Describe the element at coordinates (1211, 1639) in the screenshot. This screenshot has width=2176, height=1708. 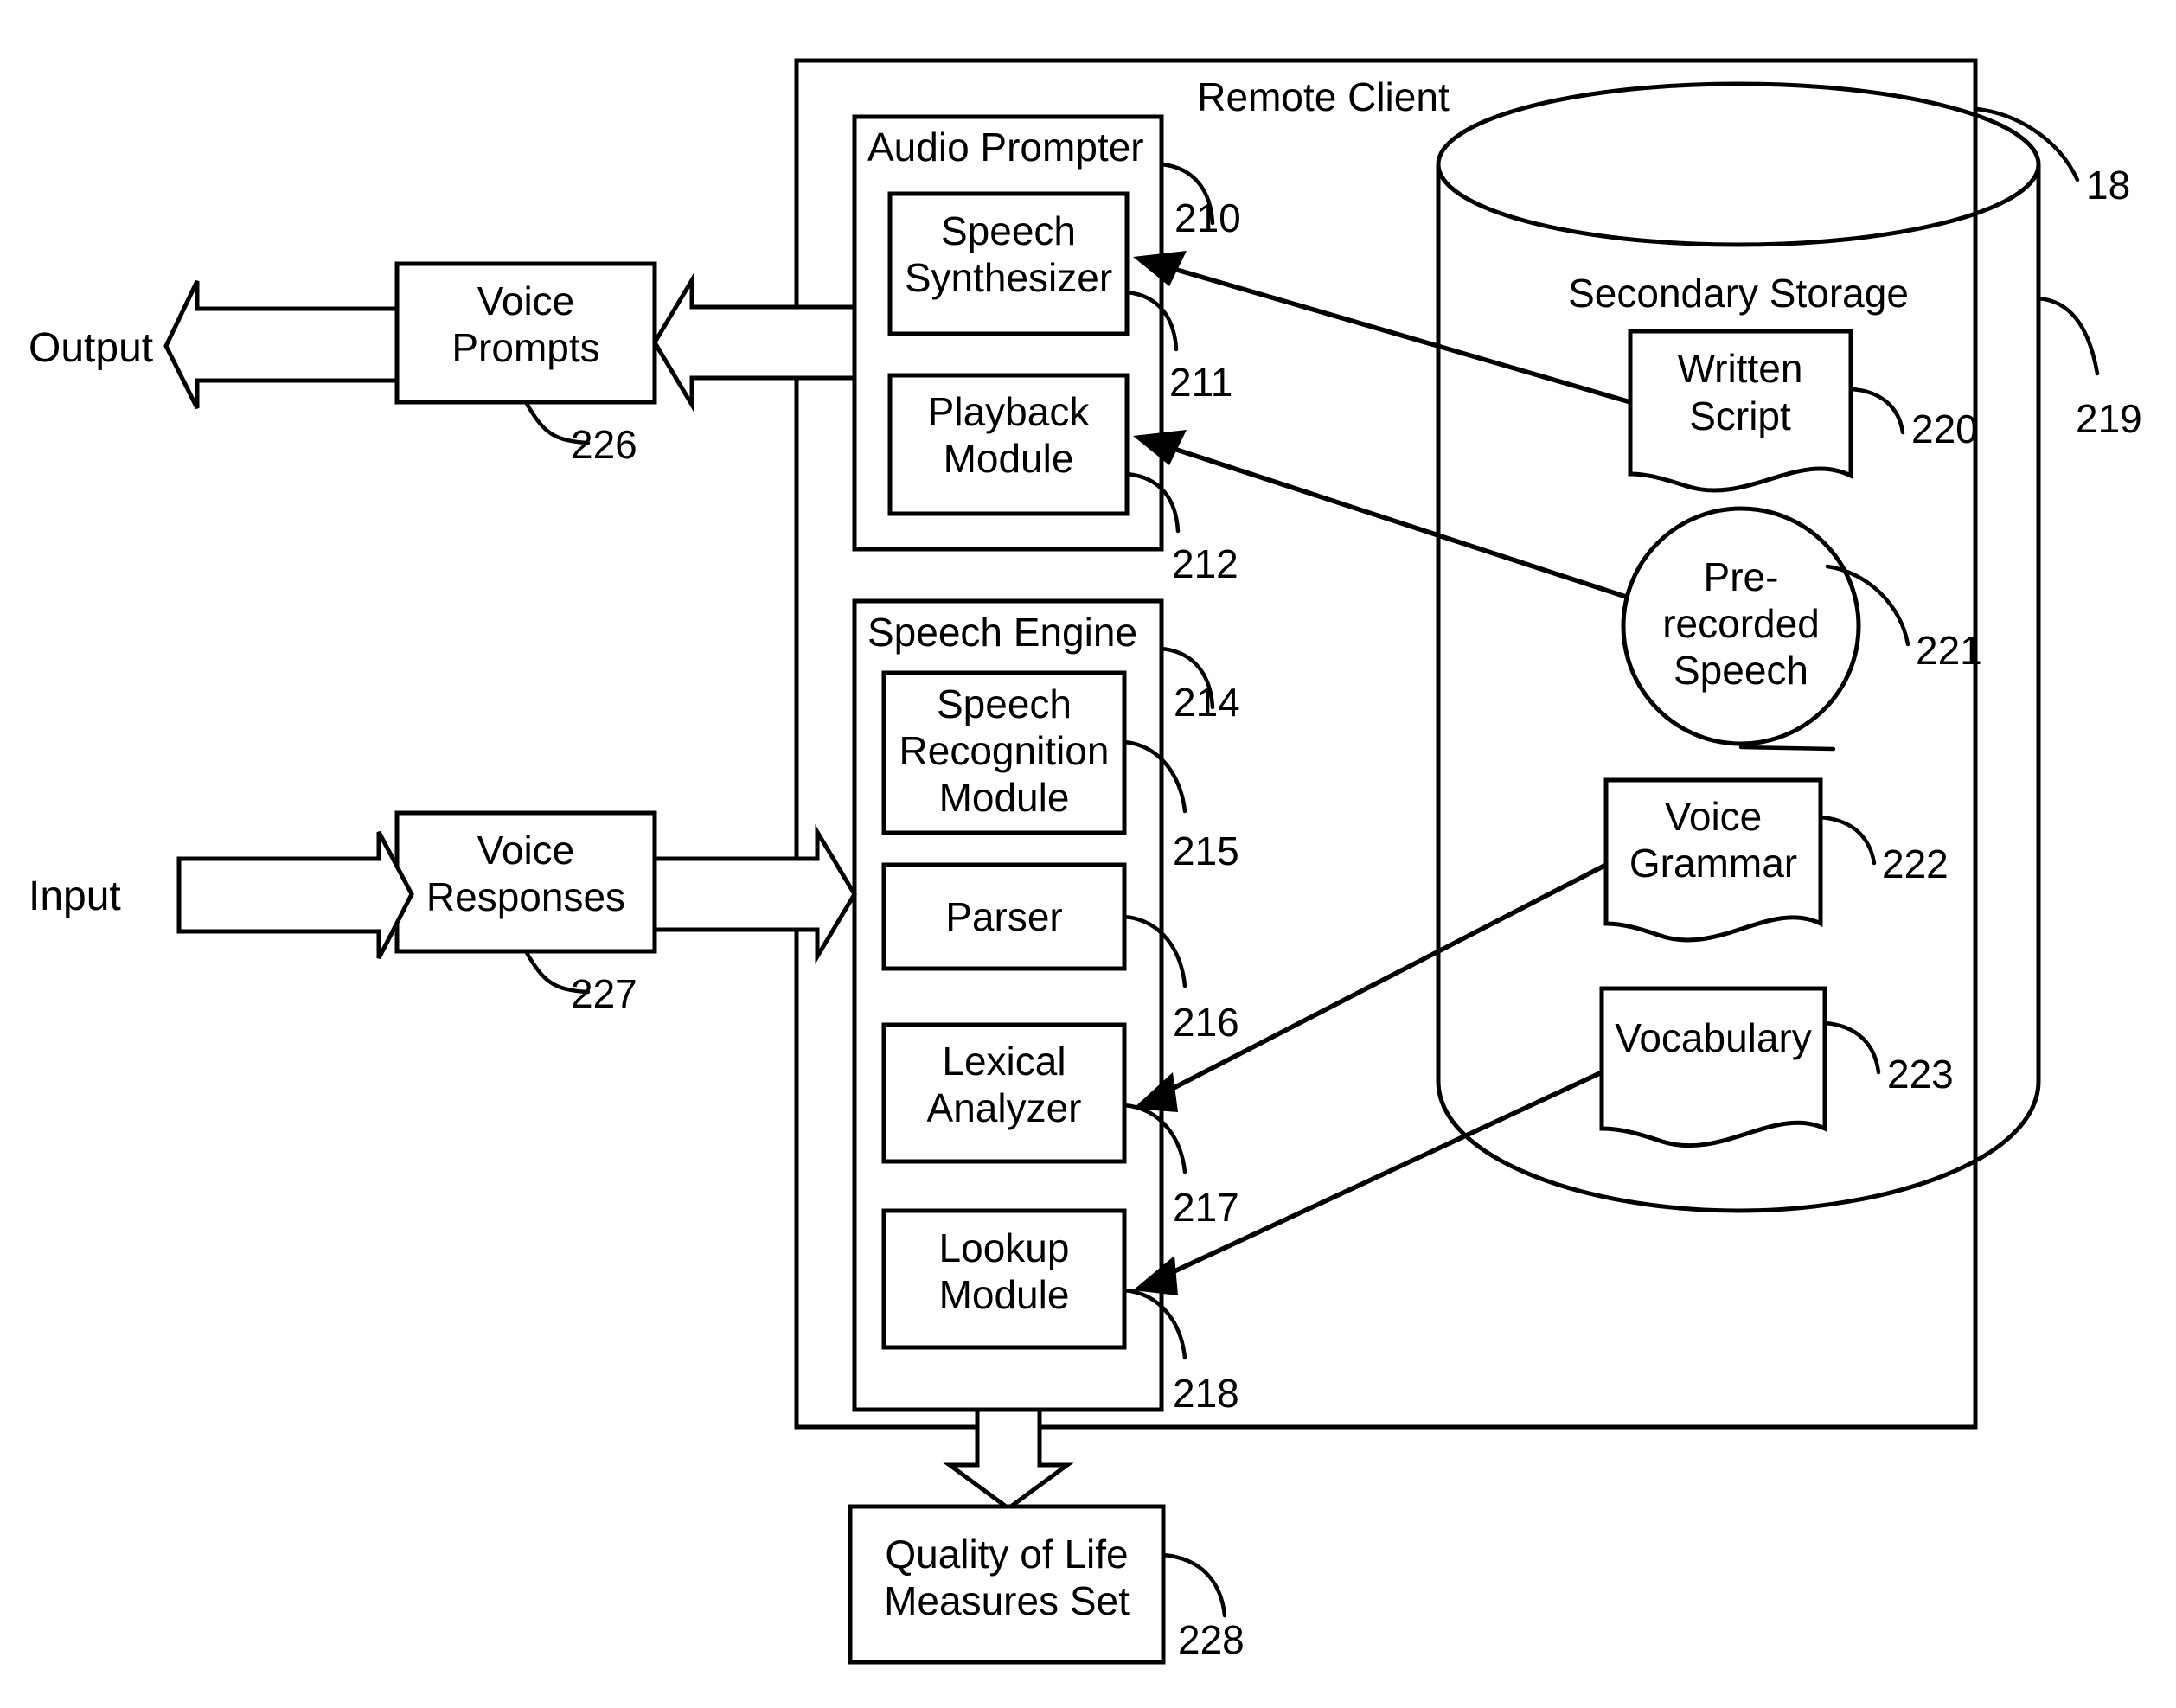
I see `ref-228: 228` at that location.